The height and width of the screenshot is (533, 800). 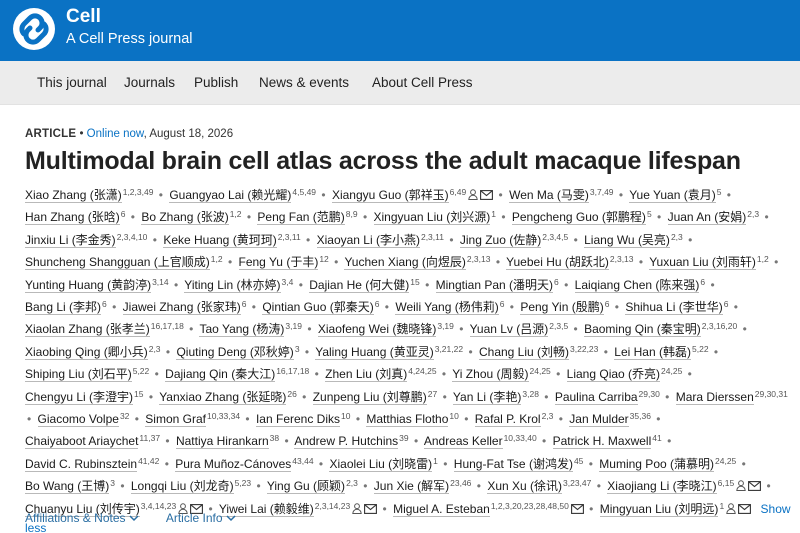 I want to click on author-name-link: Guangyao Lai (赖光耀), so click(x=230, y=195).